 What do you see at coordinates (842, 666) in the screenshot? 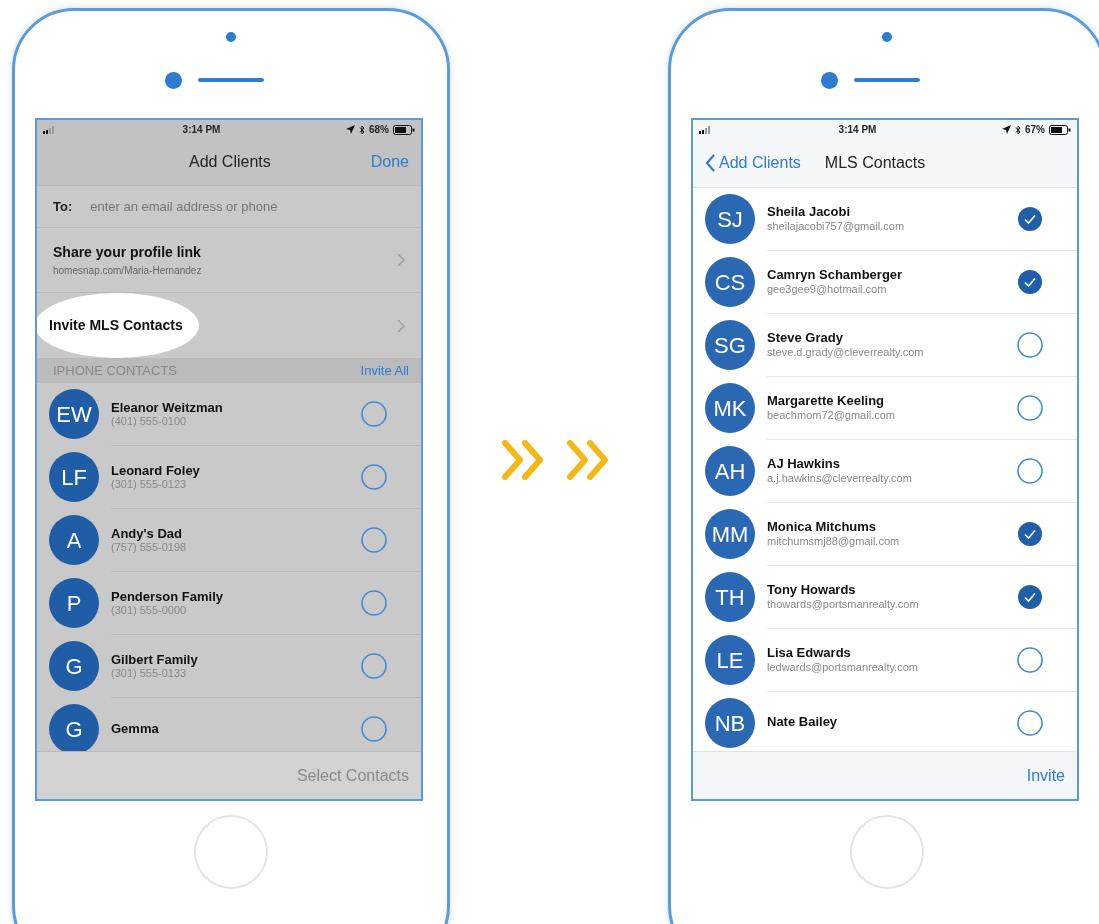
I see `contact-detail: ledwards@portsmanrealty.com` at bounding box center [842, 666].